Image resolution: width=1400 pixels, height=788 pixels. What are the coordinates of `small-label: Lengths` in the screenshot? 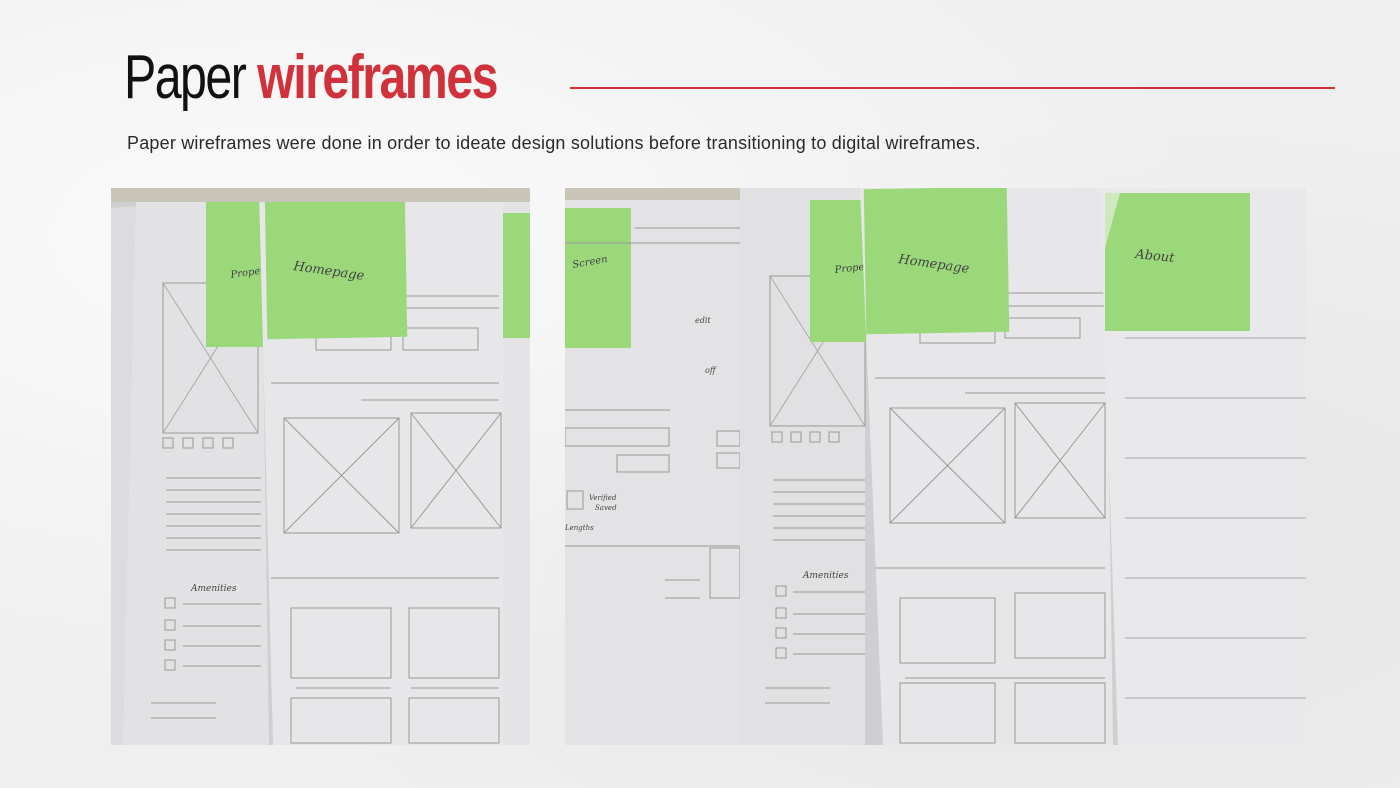 It's located at (579, 528).